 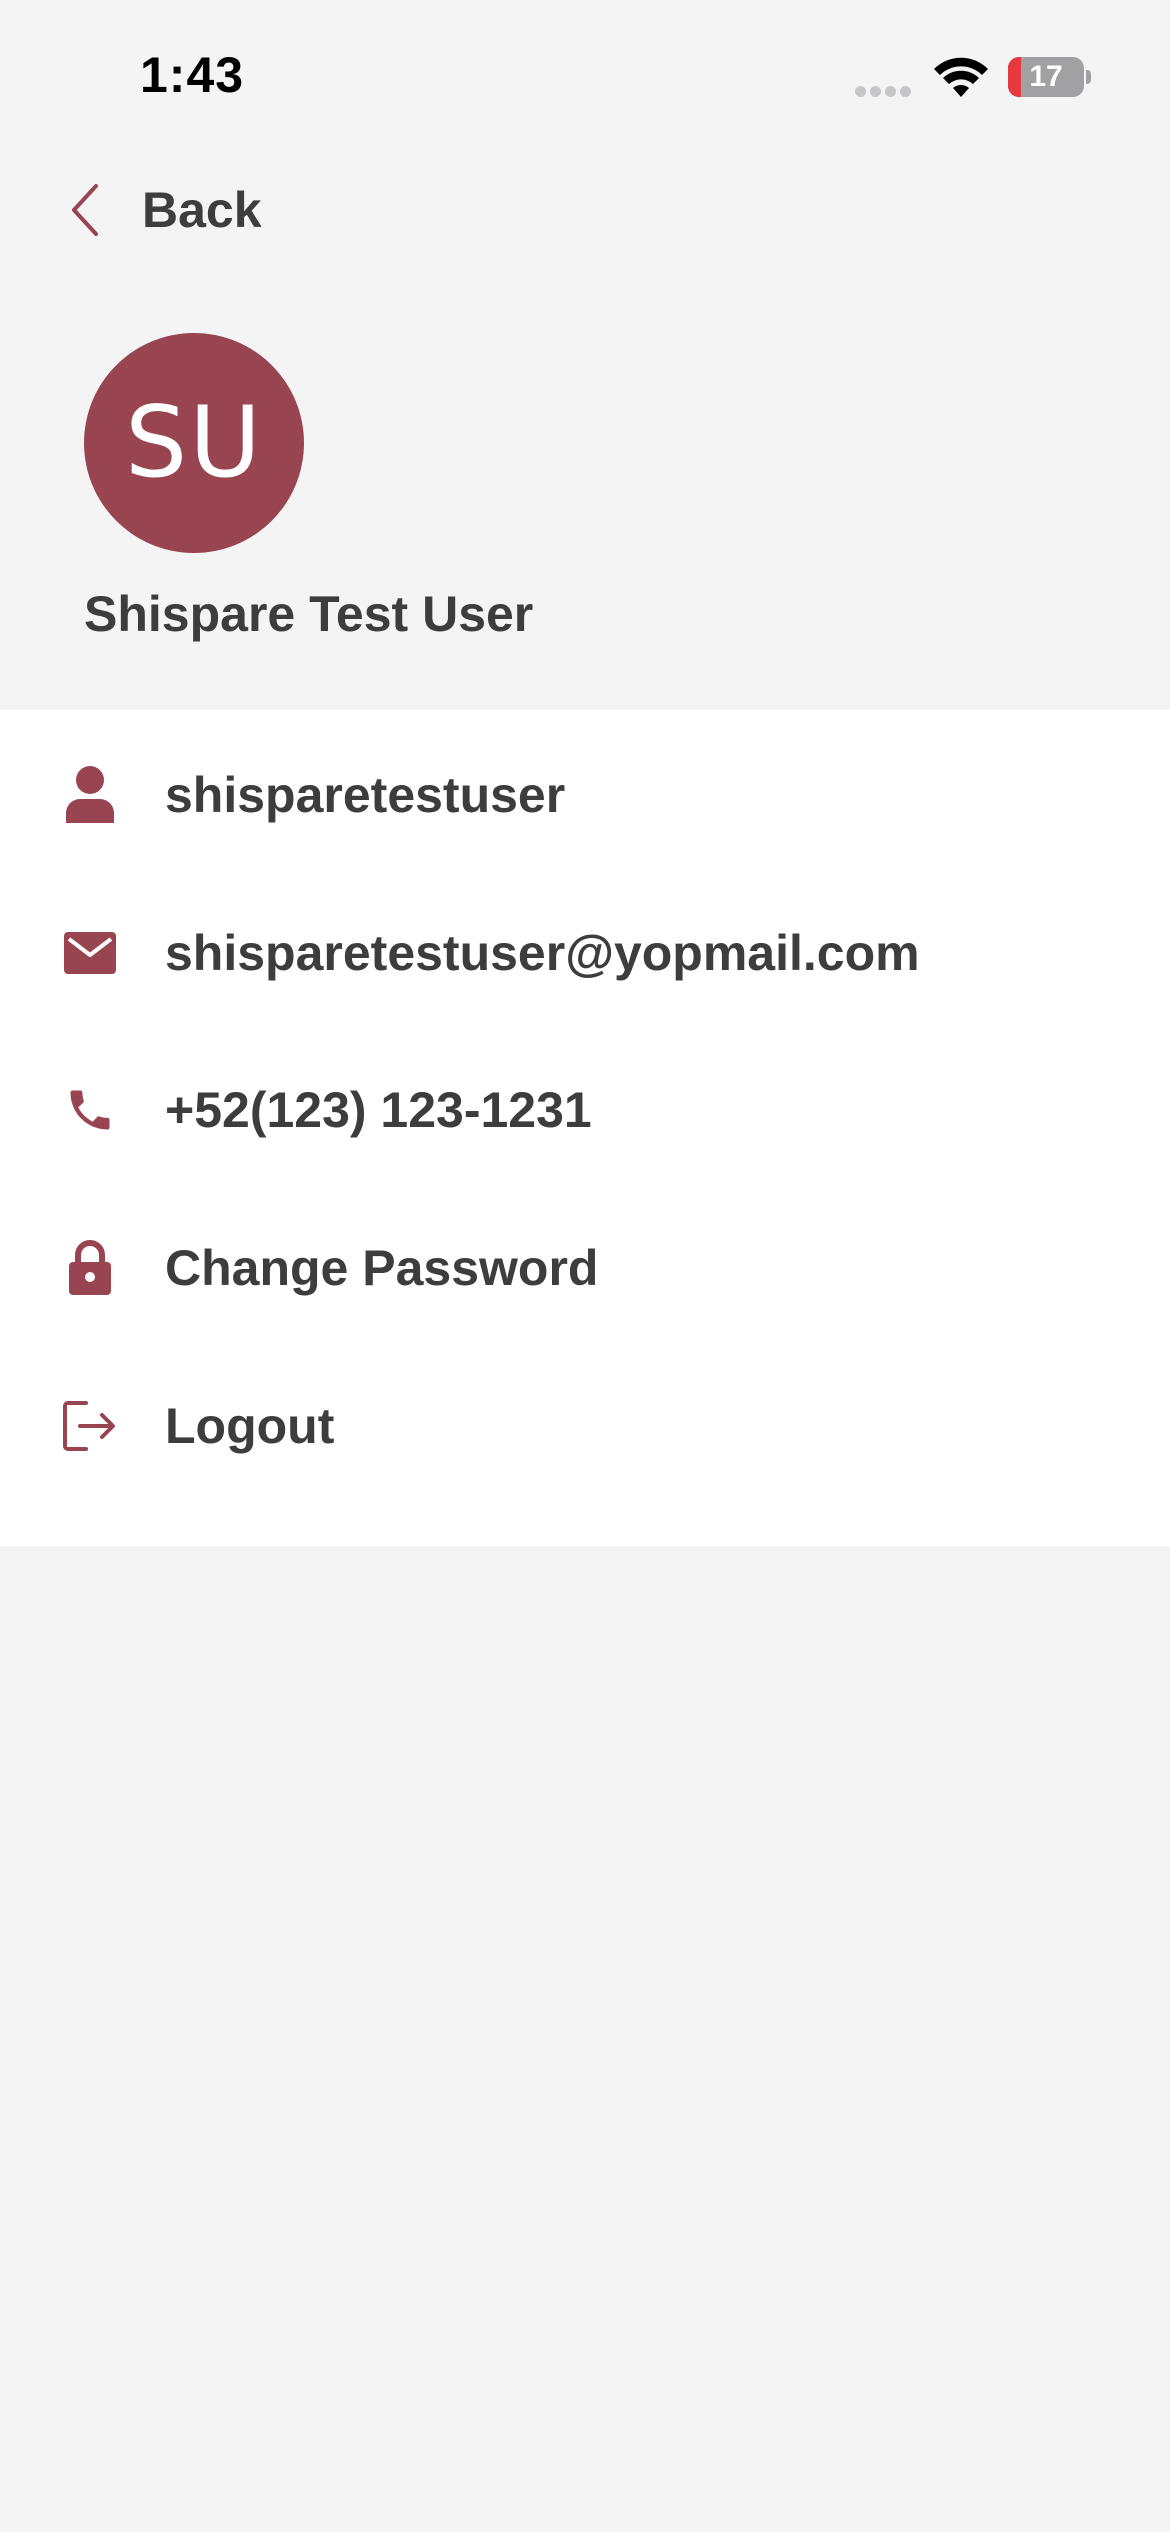 I want to click on profile-name: Shispare Test User, so click(x=309, y=614).